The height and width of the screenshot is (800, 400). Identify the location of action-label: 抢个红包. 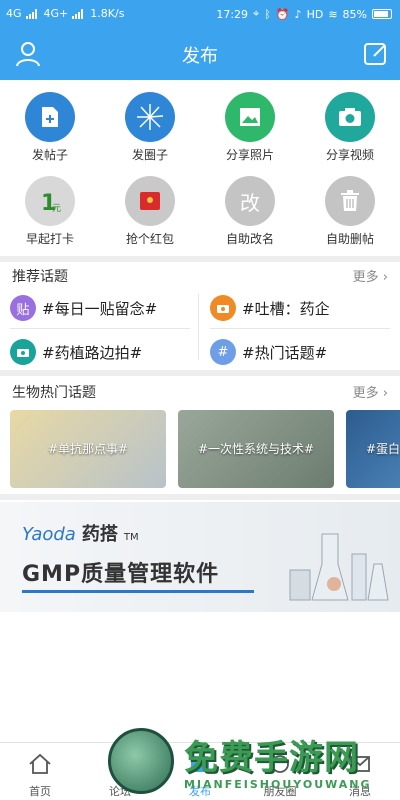
(149, 239).